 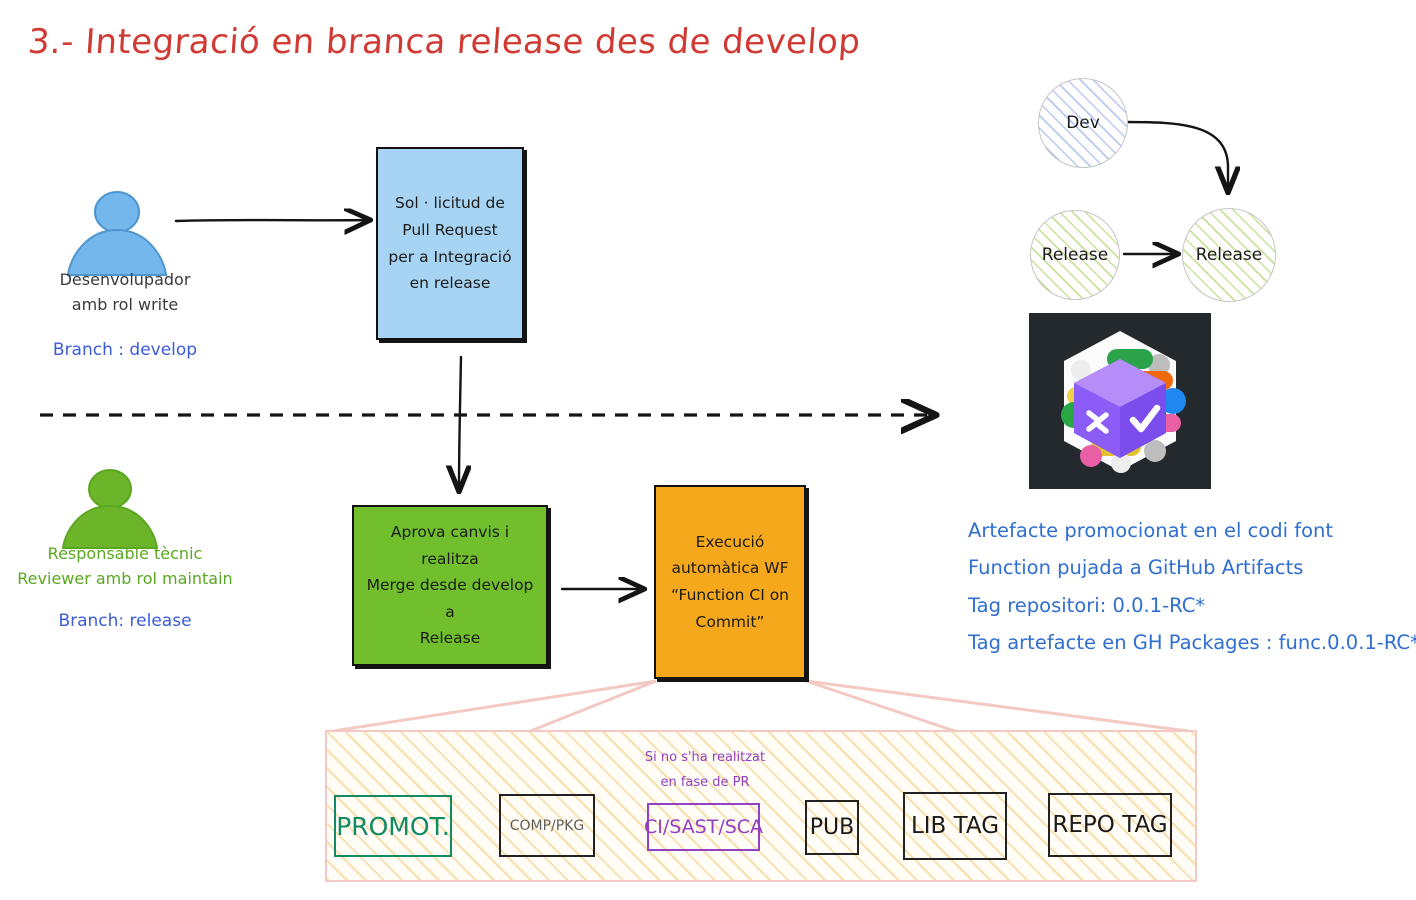 What do you see at coordinates (1151, 530) in the screenshot?
I see `outcome-note-1: Artefacte promocionat en el codi font` at bounding box center [1151, 530].